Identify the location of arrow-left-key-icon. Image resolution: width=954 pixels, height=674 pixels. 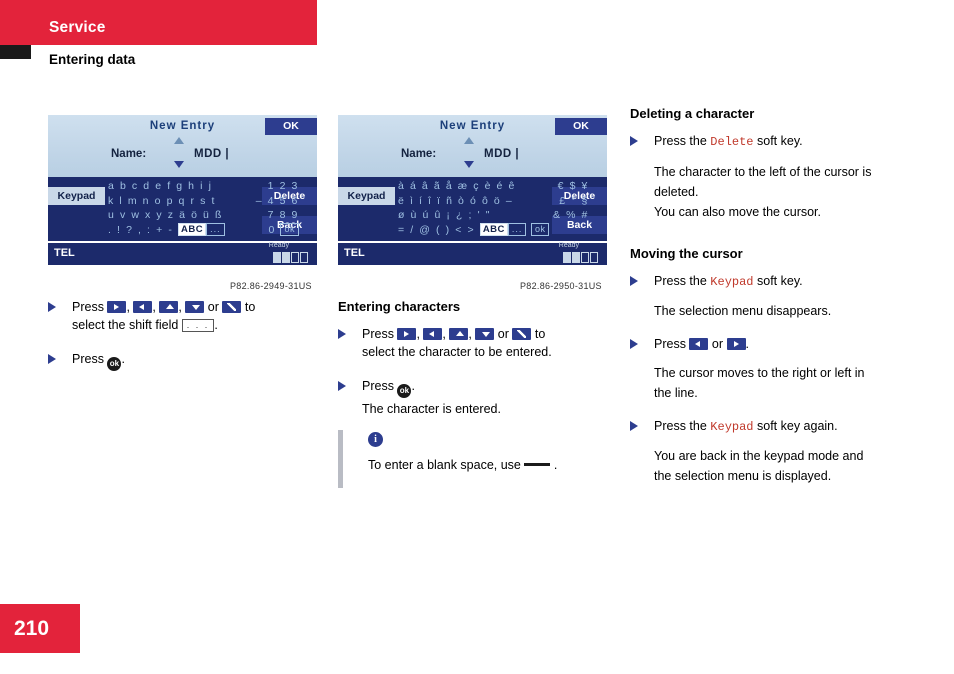
(433, 334).